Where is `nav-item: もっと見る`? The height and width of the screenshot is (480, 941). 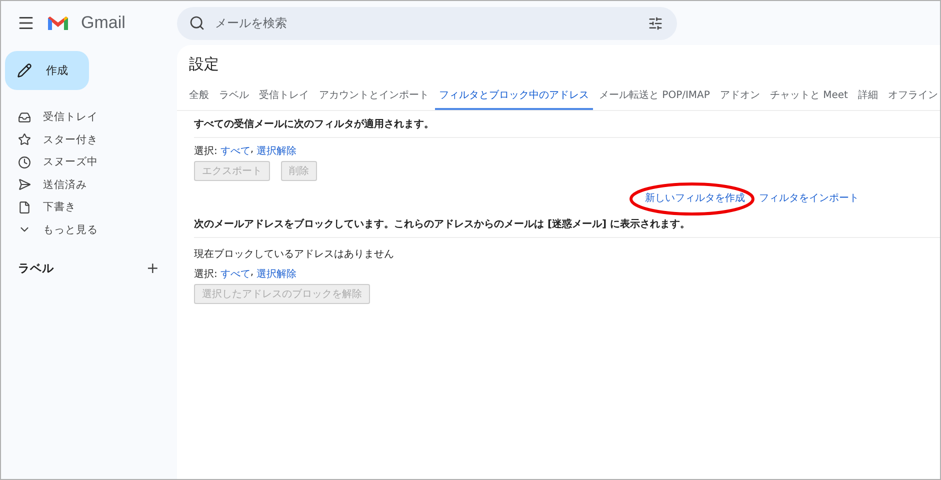 nav-item: もっと見る is located at coordinates (85, 229).